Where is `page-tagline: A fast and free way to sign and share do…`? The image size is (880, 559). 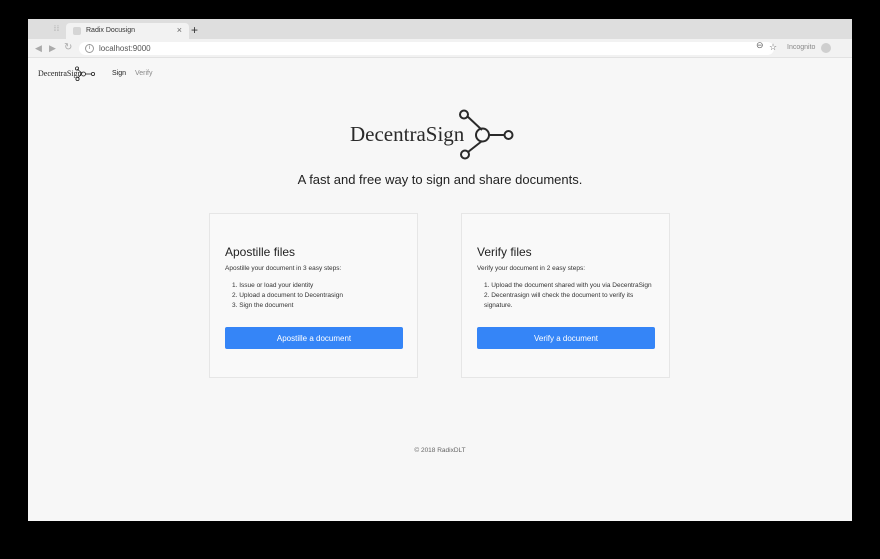
page-tagline: A fast and free way to sign and share do… is located at coordinates (440, 179).